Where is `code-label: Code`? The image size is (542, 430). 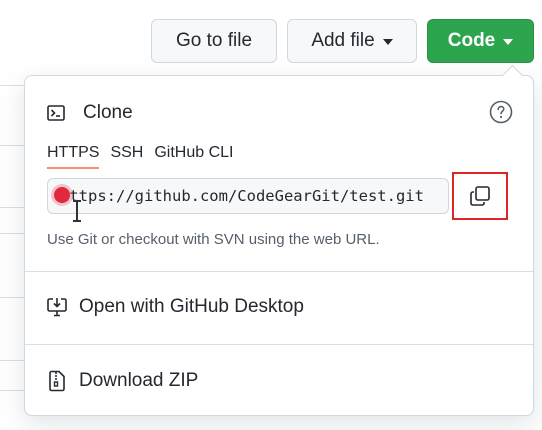 code-label: Code is located at coordinates (471, 40).